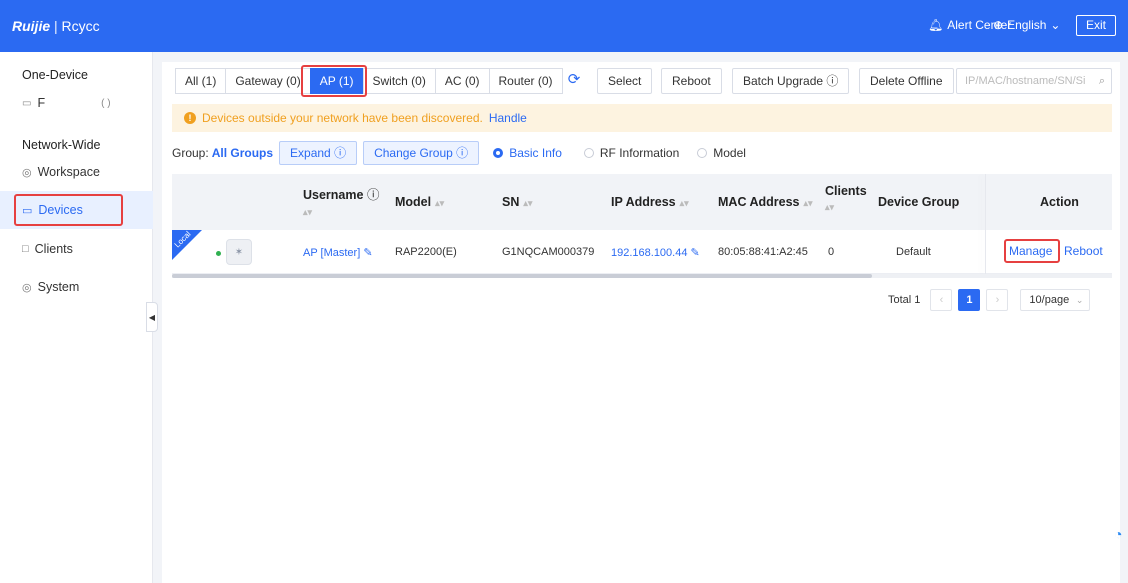  I want to click on tab-switch: Switch (0), so click(399, 81).